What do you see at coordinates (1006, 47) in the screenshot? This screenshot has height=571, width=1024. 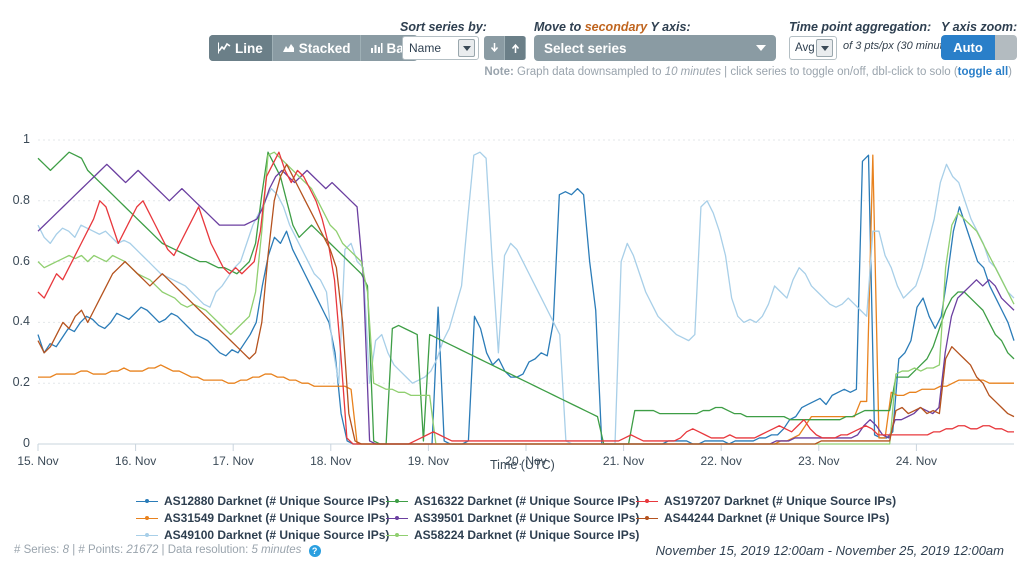 I see `toggle-knob` at bounding box center [1006, 47].